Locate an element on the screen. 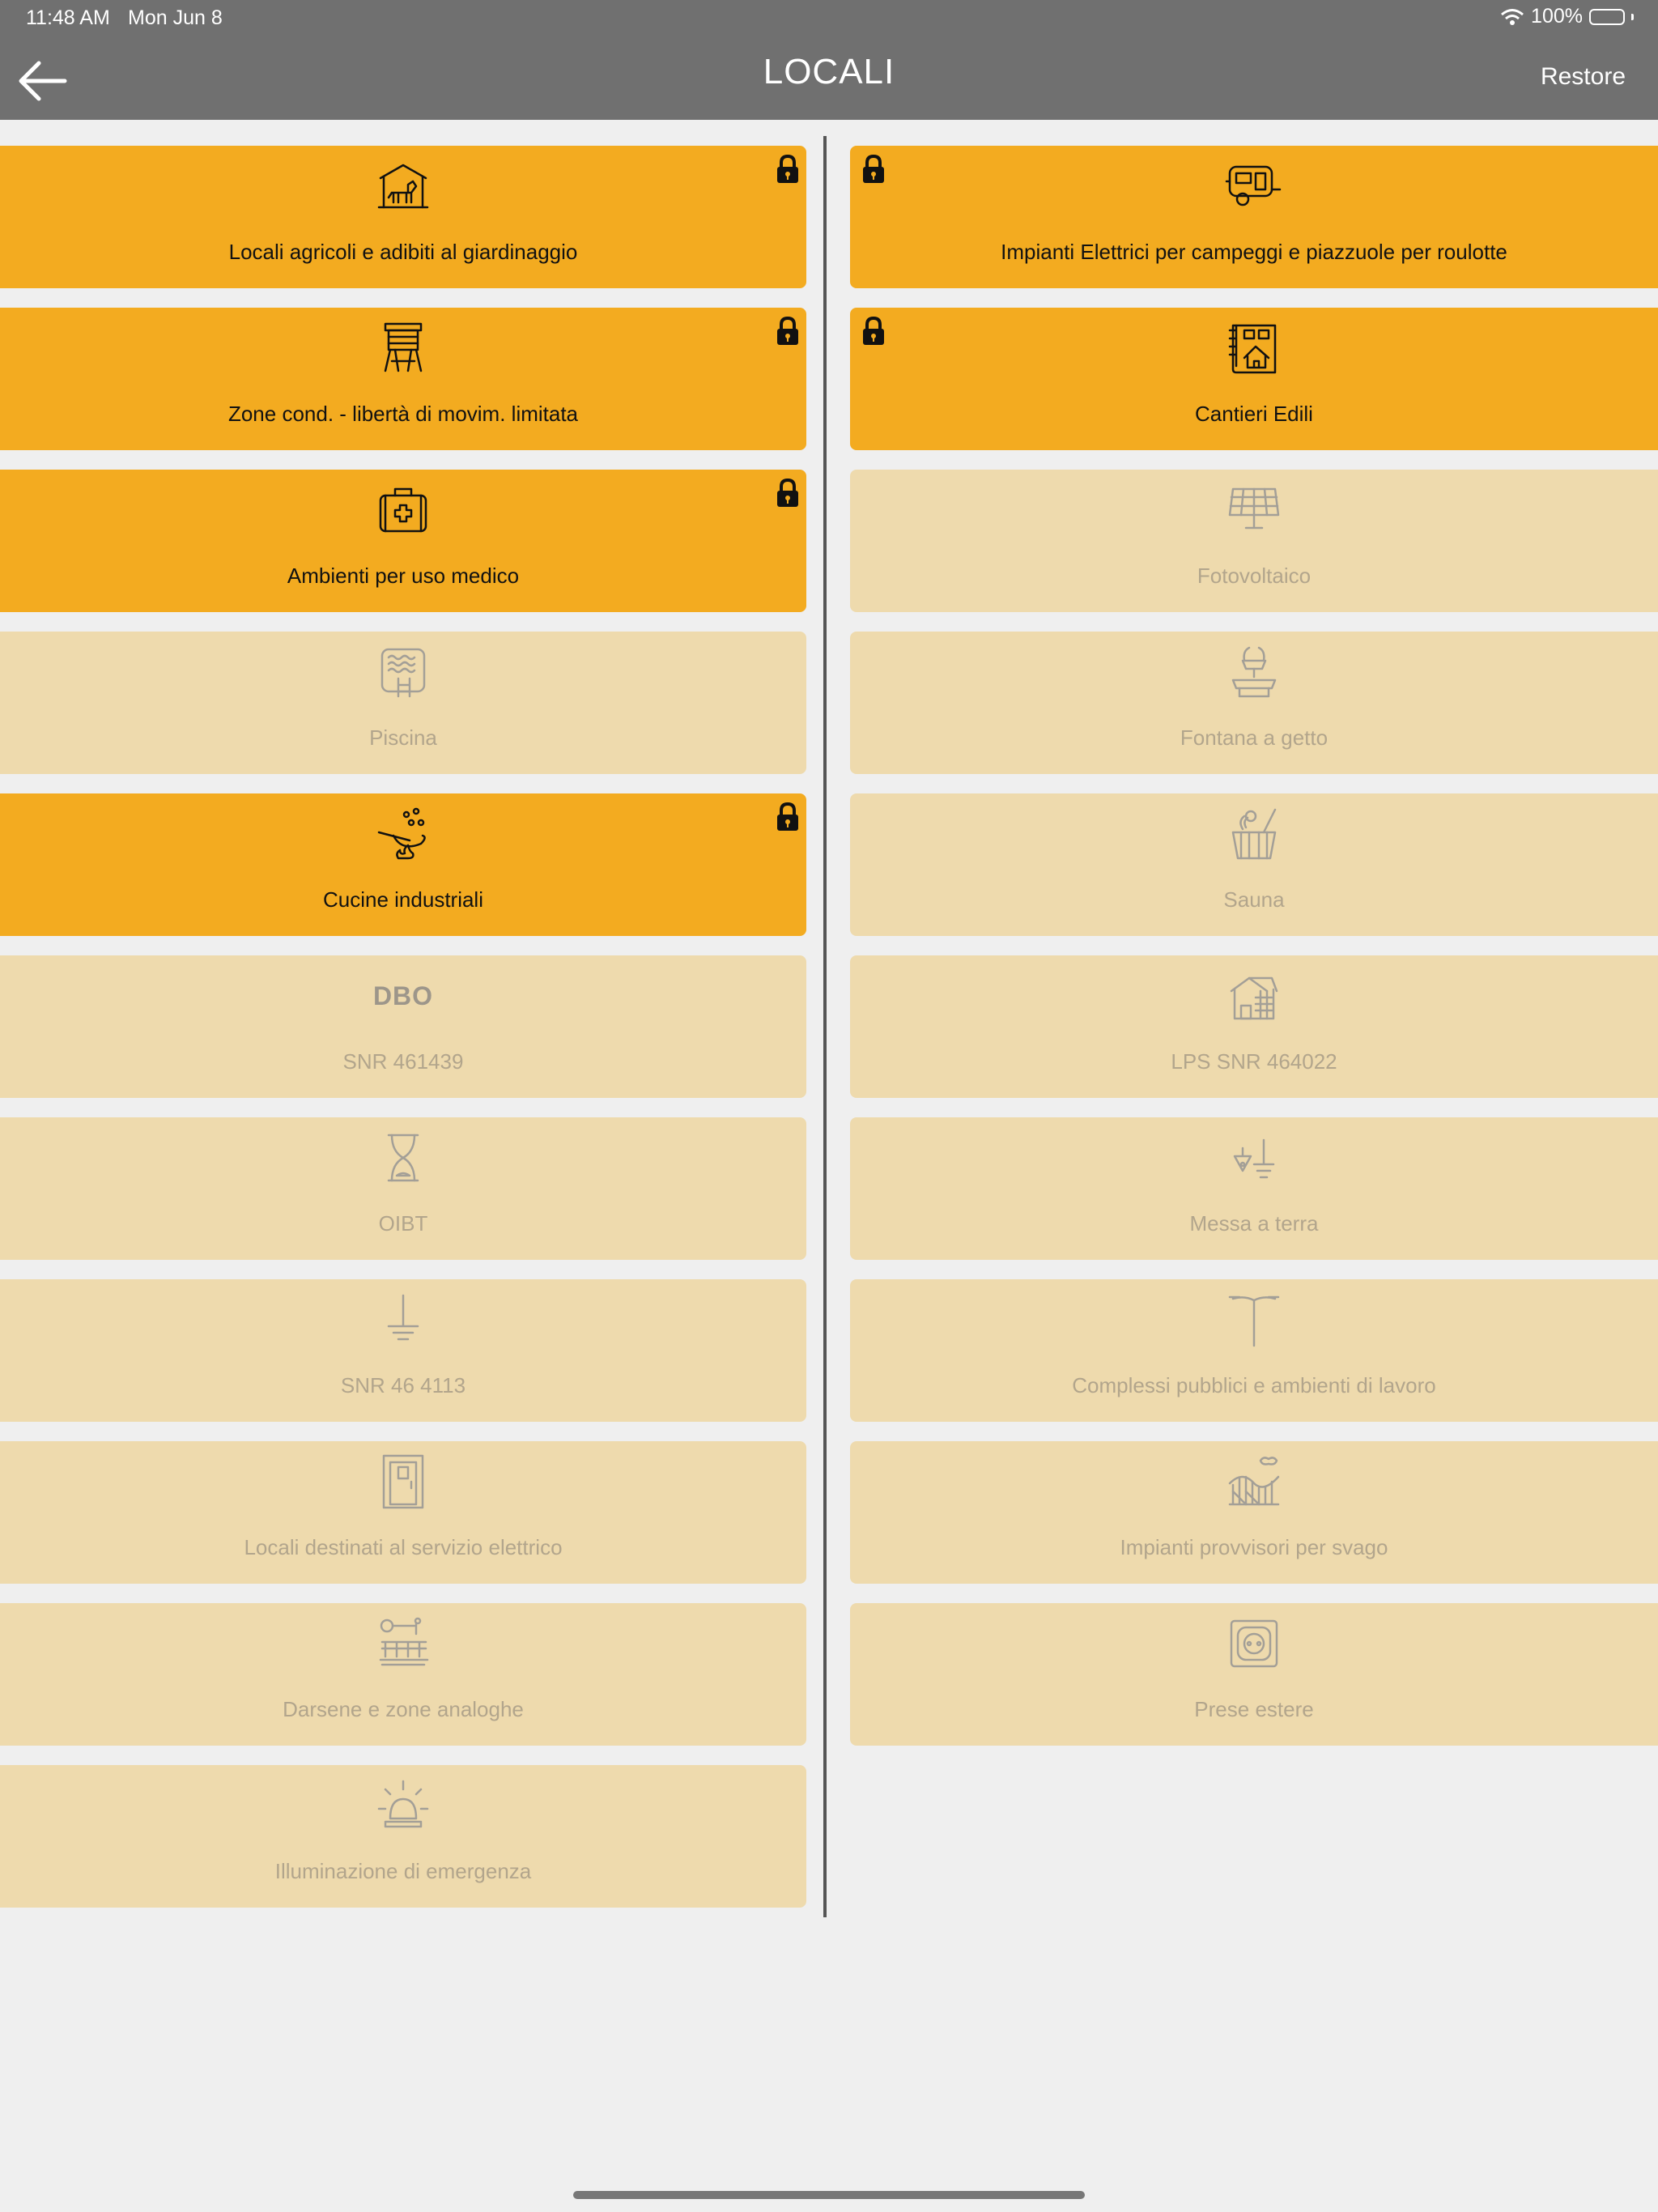 This screenshot has width=1658, height=2212. item-label: Zone cond. - libertà di movim. limitata is located at coordinates (403, 414).